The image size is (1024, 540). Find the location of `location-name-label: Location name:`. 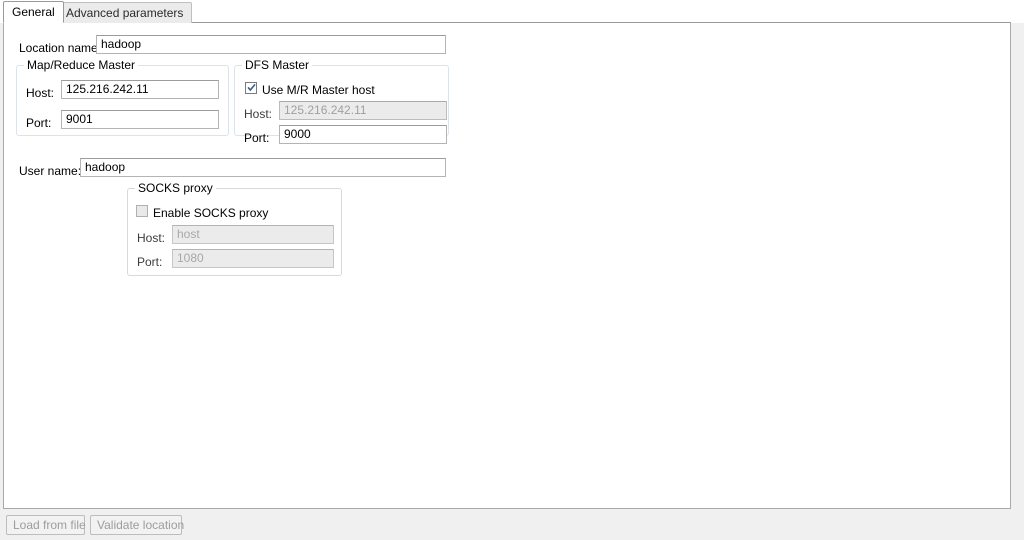

location-name-label: Location name: is located at coordinates (60, 48).